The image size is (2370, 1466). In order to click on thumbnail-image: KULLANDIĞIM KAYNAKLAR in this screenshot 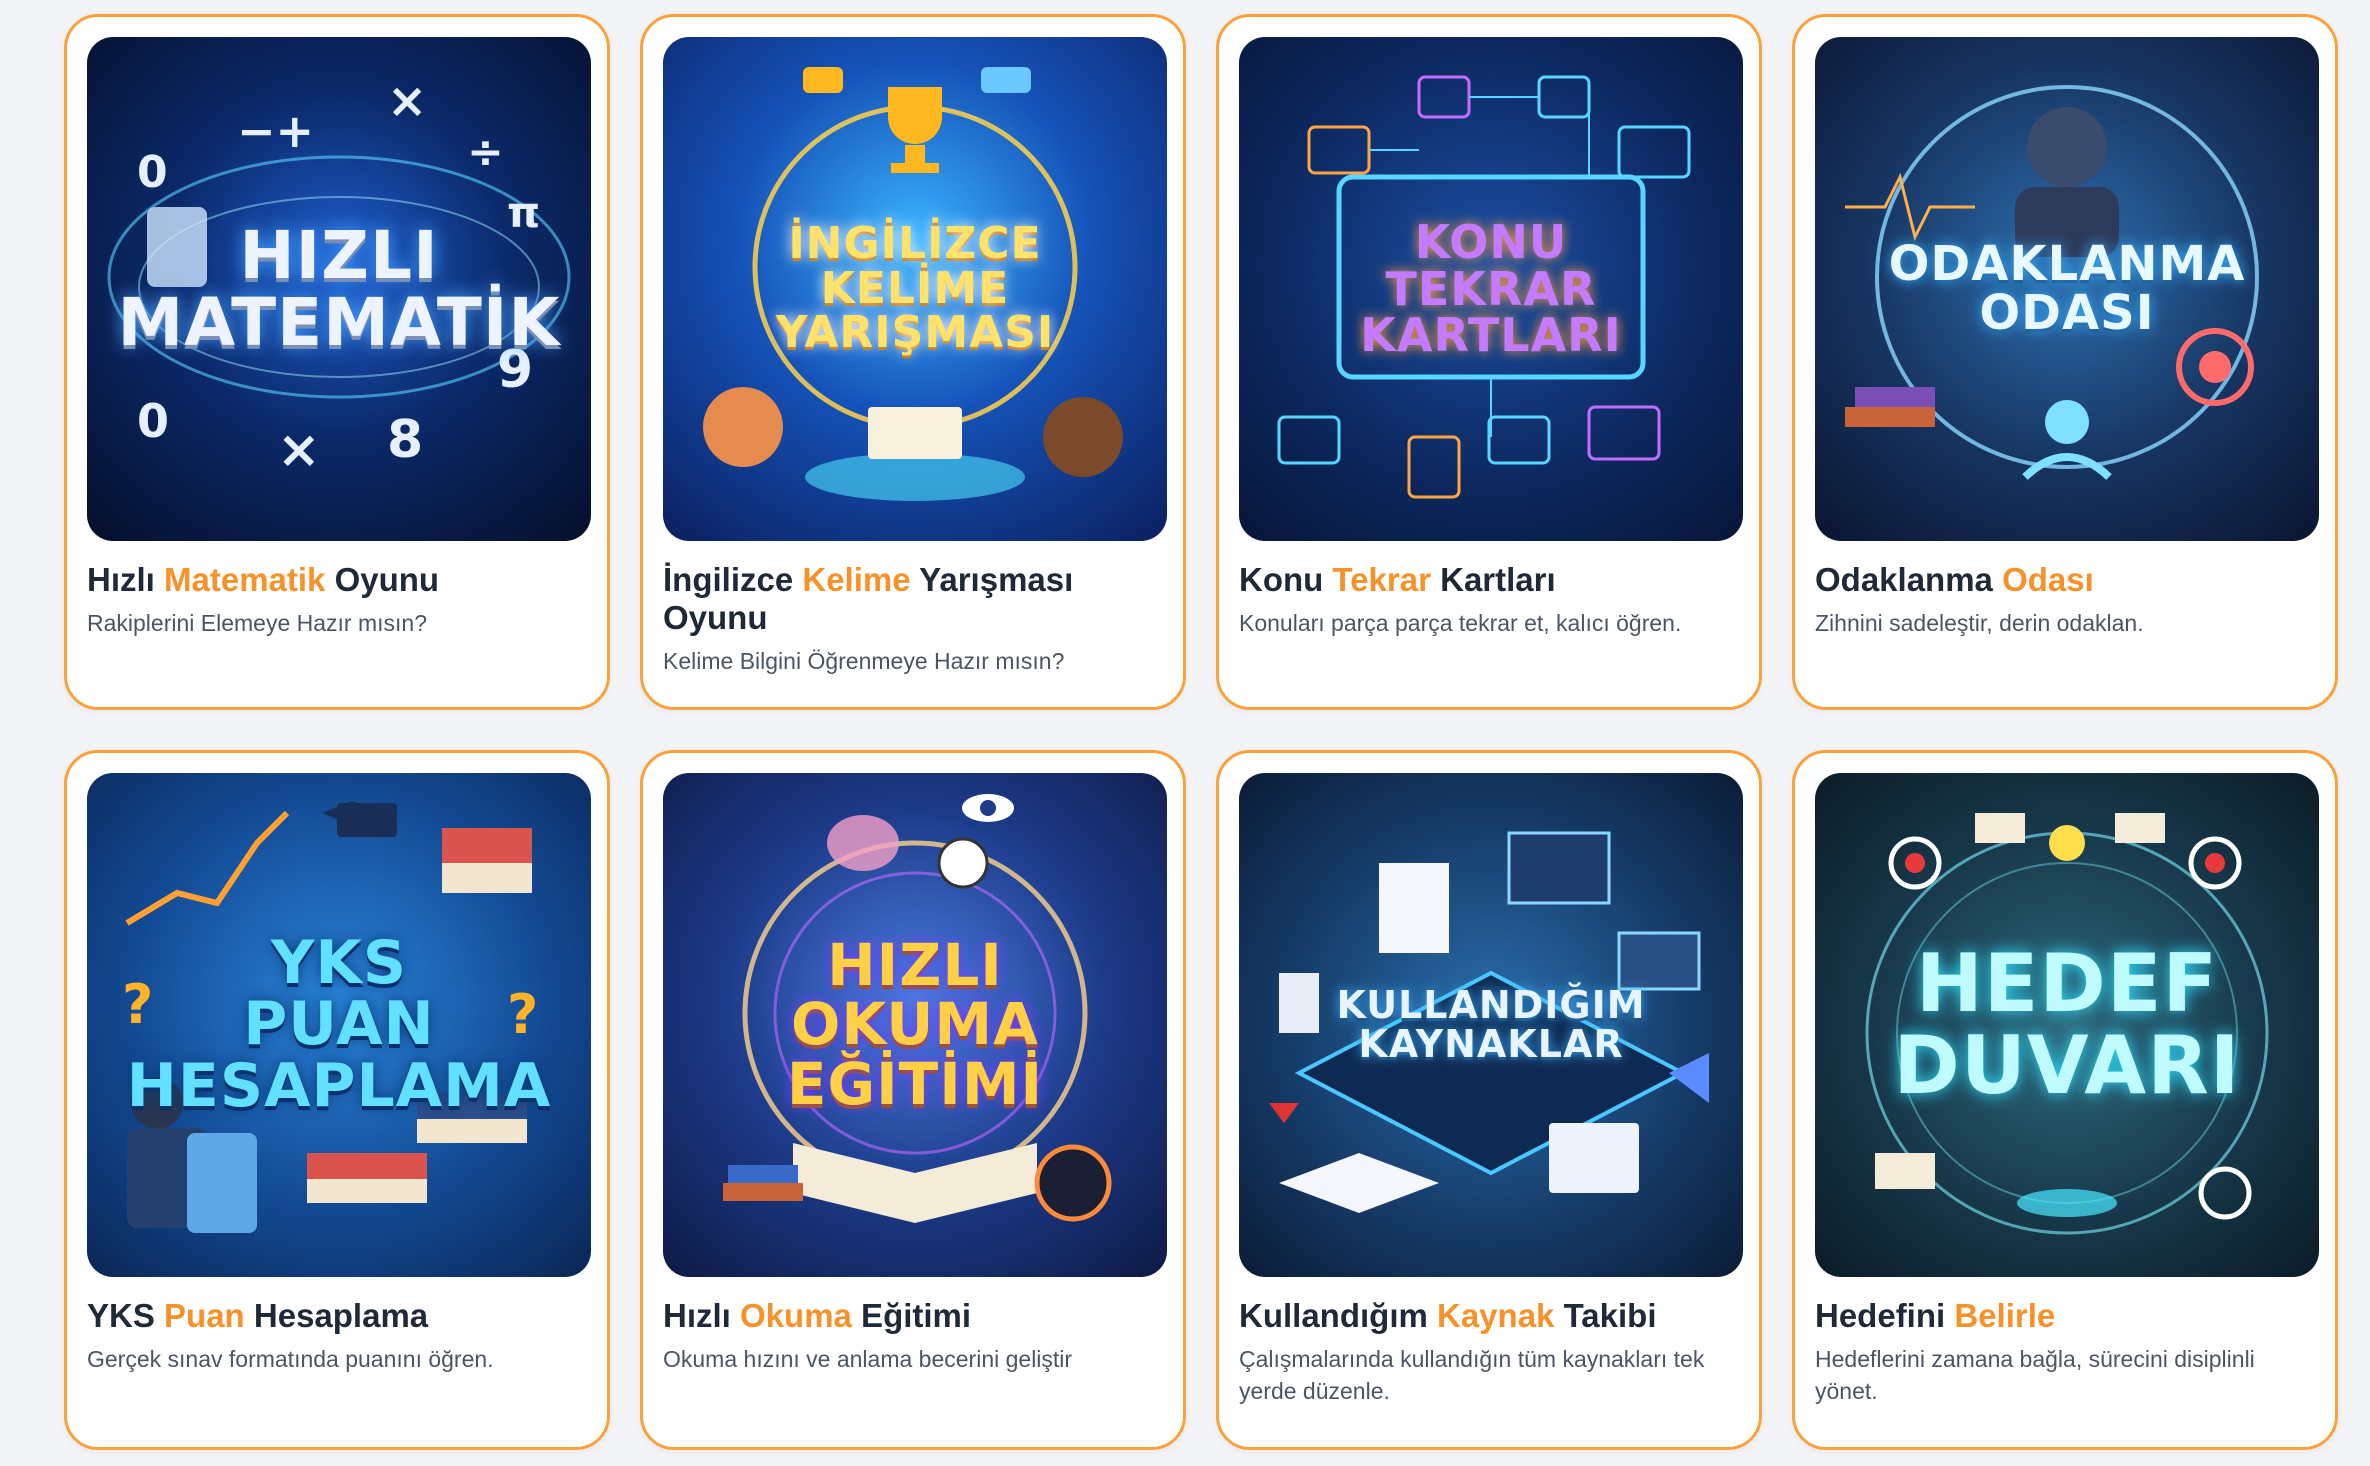, I will do `click(1491, 1025)`.